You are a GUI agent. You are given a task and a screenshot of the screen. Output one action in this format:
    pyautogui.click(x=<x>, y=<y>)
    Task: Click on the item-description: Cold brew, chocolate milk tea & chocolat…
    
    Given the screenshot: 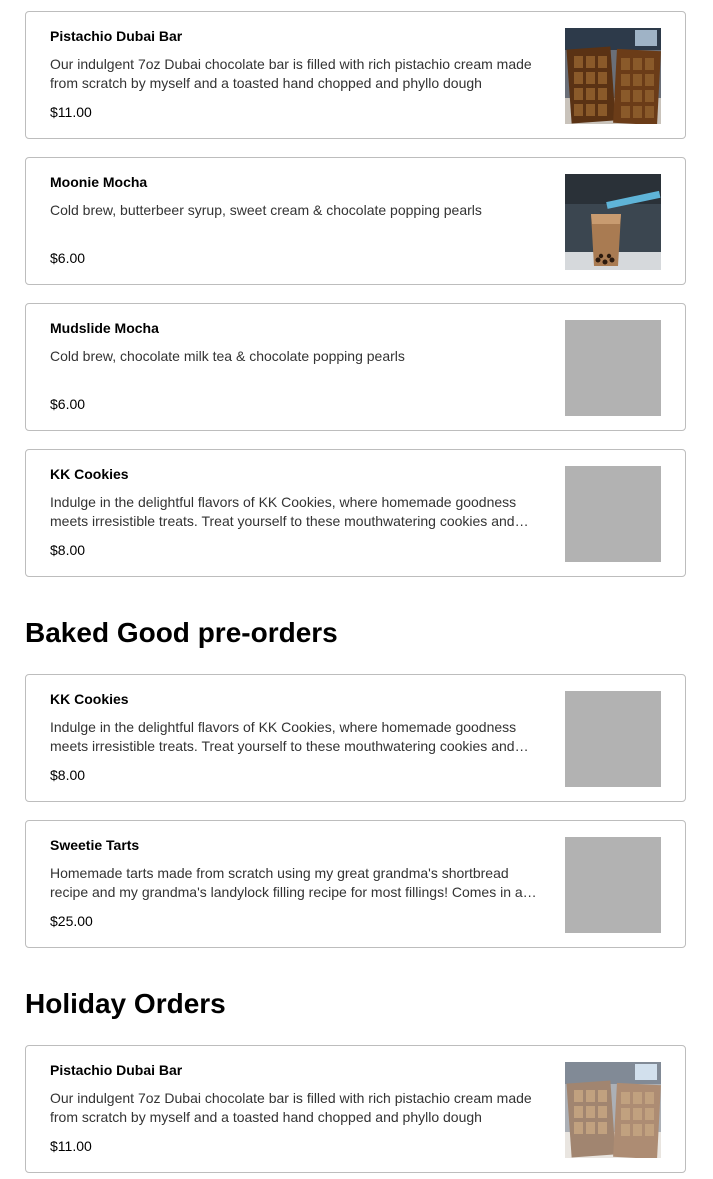 What is the action you would take?
    pyautogui.click(x=227, y=356)
    